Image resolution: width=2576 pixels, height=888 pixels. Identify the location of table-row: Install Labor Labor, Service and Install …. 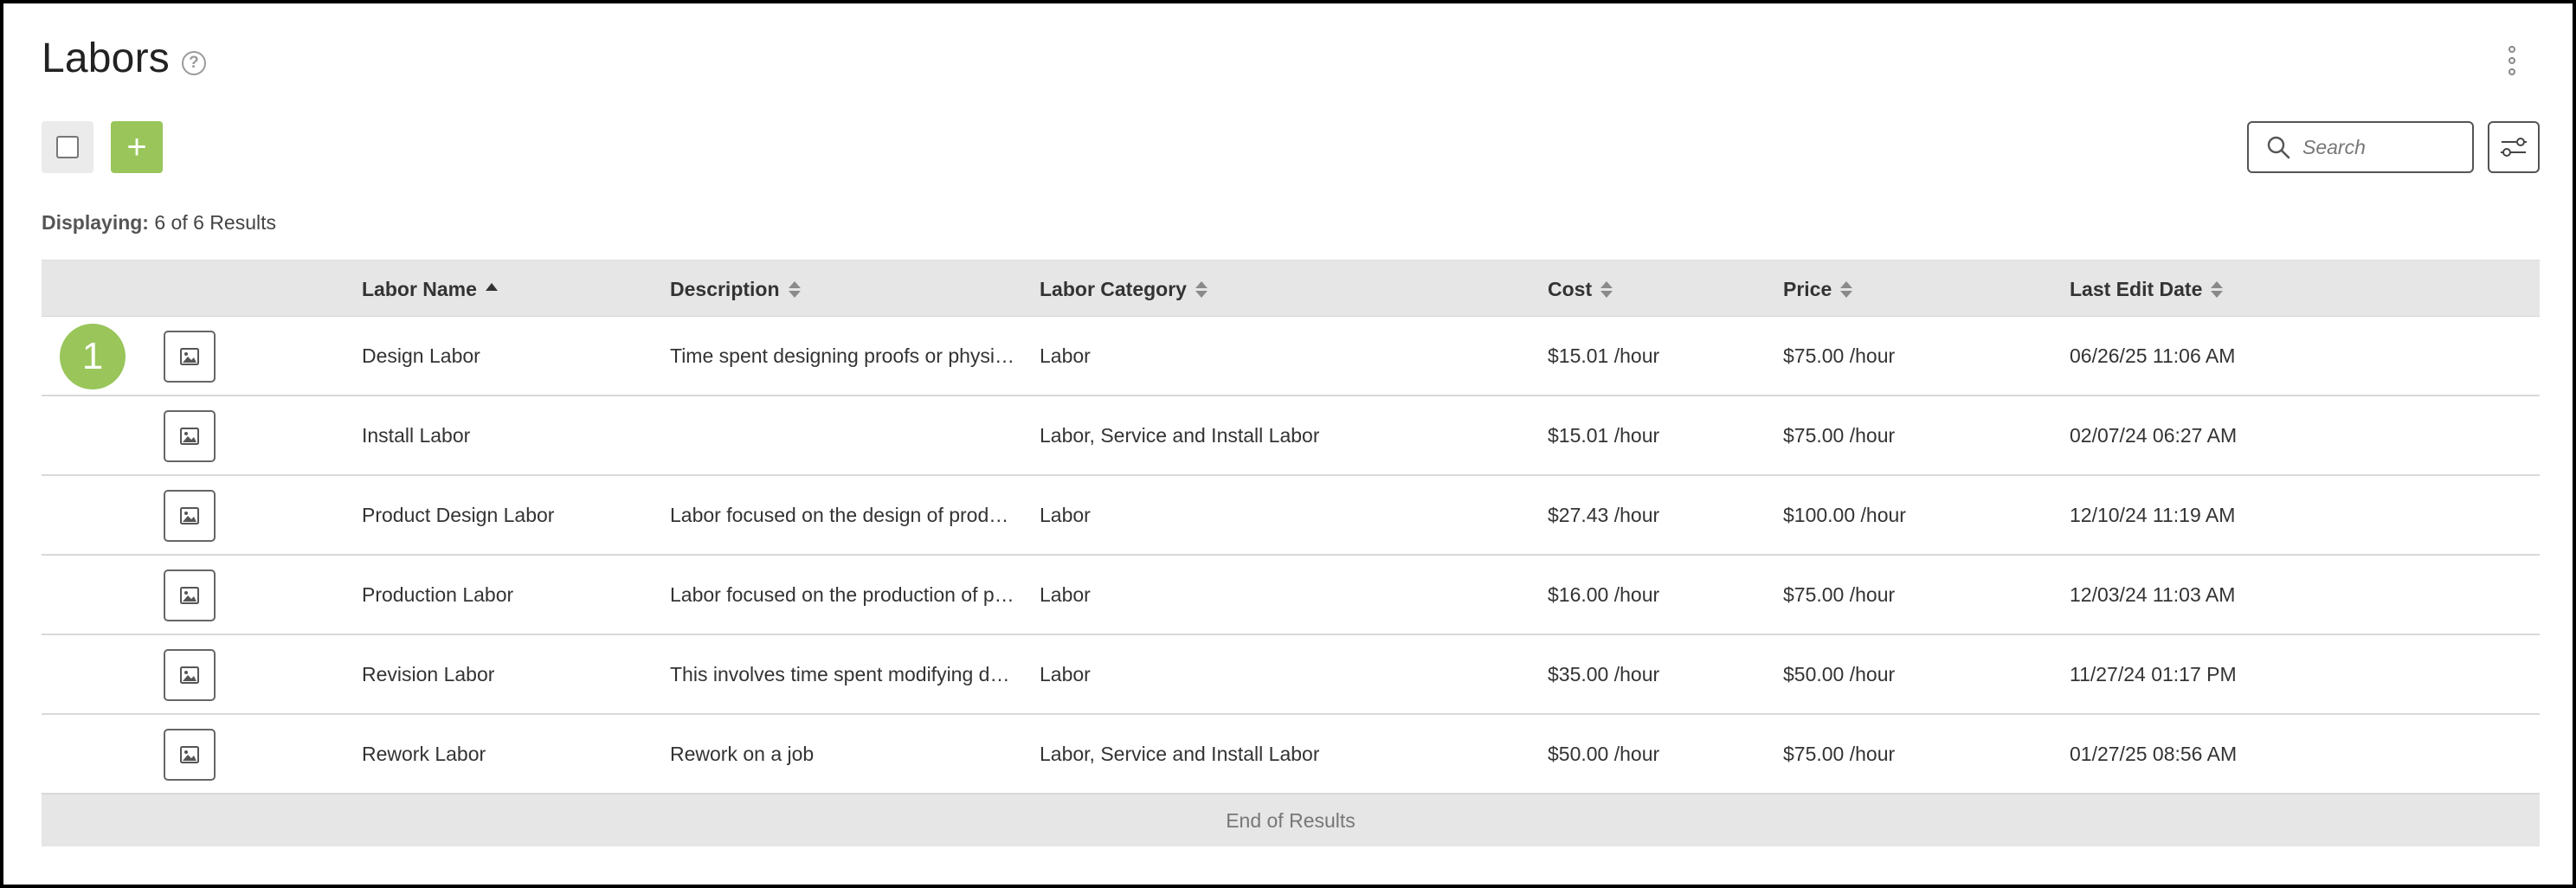
(1291, 436).